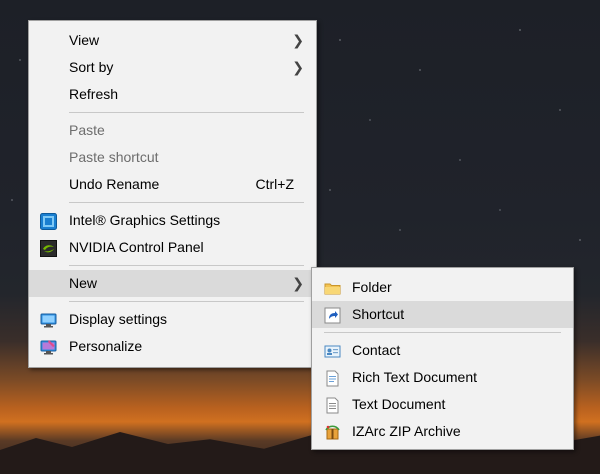 Image resolution: width=600 pixels, height=474 pixels. What do you see at coordinates (48, 319) in the screenshot?
I see `display-settings-icon` at bounding box center [48, 319].